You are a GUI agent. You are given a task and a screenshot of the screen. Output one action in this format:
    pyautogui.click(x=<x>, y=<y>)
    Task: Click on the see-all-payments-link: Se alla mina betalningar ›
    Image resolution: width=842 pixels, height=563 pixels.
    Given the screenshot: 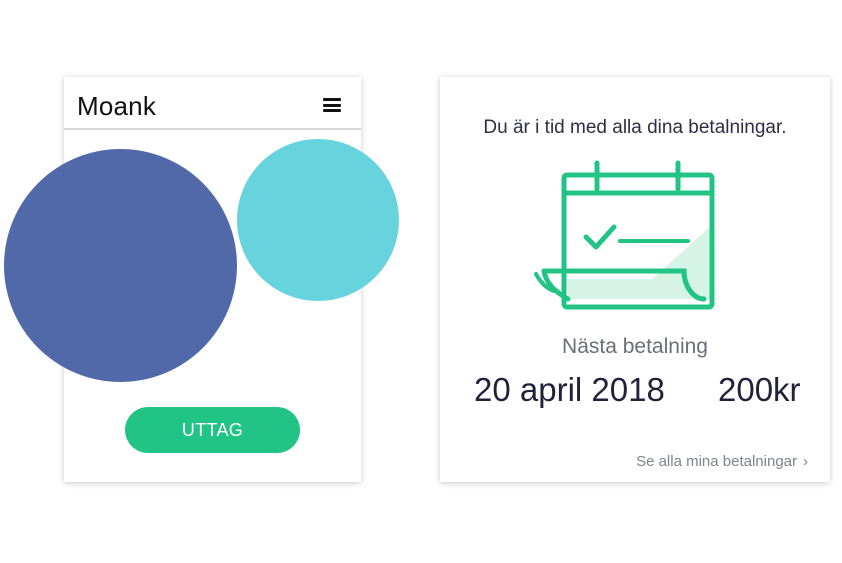 What is the action you would take?
    pyautogui.click(x=722, y=461)
    